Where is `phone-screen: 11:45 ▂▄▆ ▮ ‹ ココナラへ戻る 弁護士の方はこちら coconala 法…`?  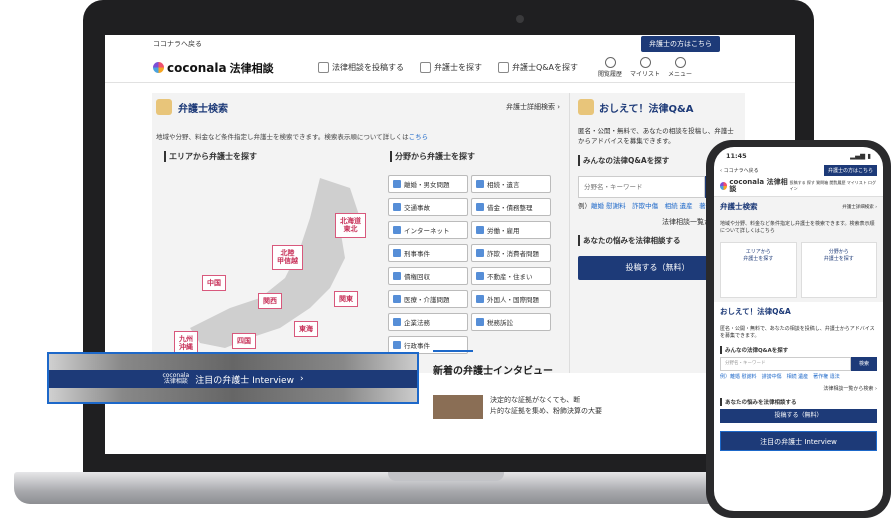 phone-screen: 11:45 ▂▄▆ ▮ ‹ ココナラへ戻る 弁護士の方はこちら coconala 法… is located at coordinates (798, 329).